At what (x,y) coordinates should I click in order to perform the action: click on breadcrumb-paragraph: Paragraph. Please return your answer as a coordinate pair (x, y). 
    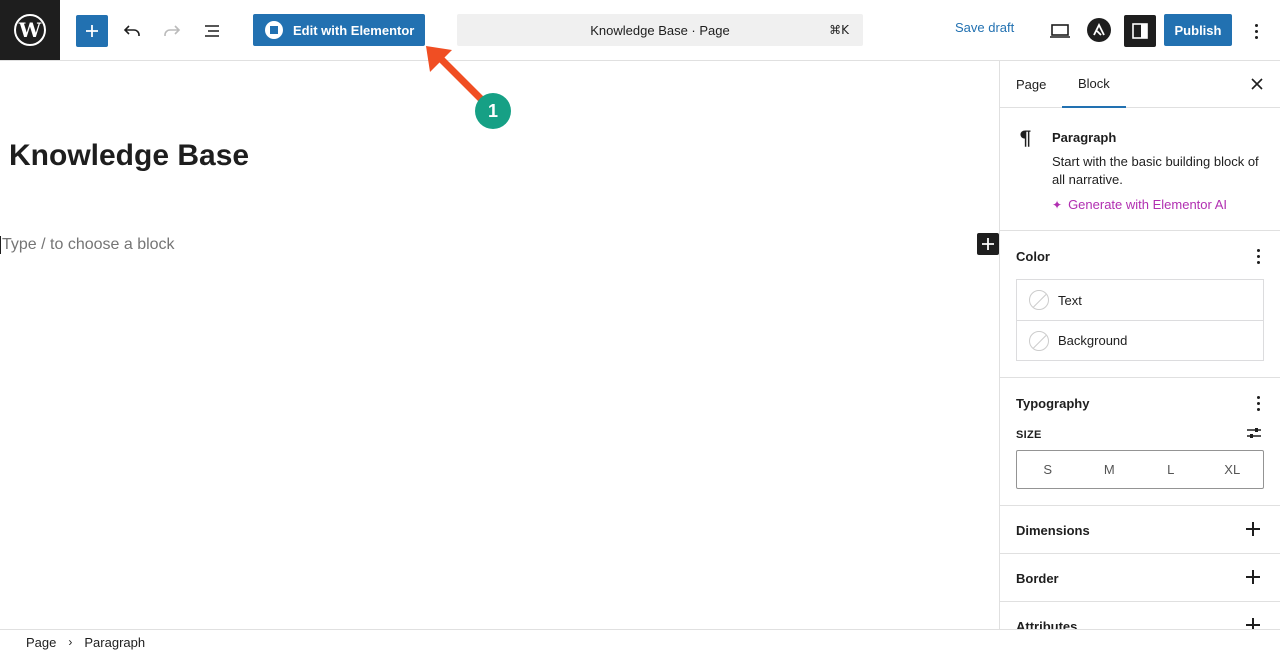
    Looking at the image, I should click on (114, 642).